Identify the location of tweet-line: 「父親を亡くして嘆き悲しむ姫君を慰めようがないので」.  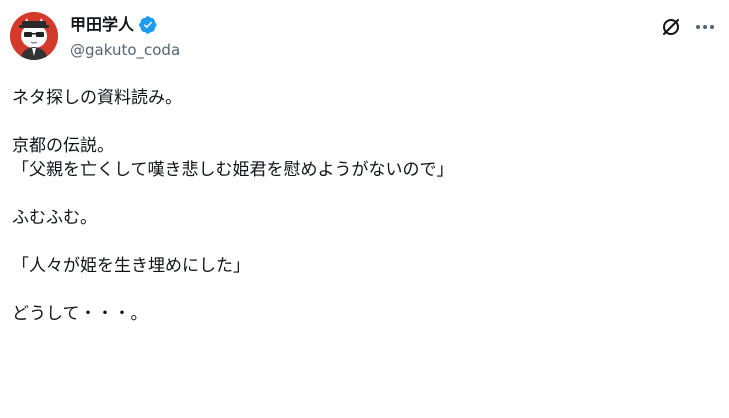
(233, 170).